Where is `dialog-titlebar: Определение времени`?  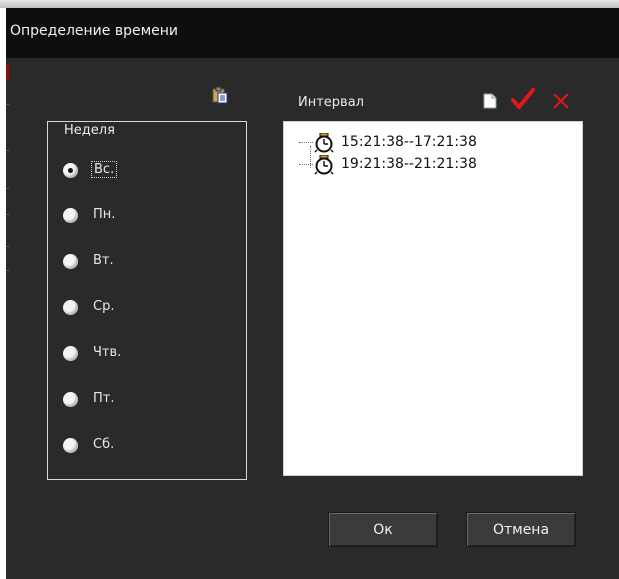 dialog-titlebar: Определение времени is located at coordinates (312, 33).